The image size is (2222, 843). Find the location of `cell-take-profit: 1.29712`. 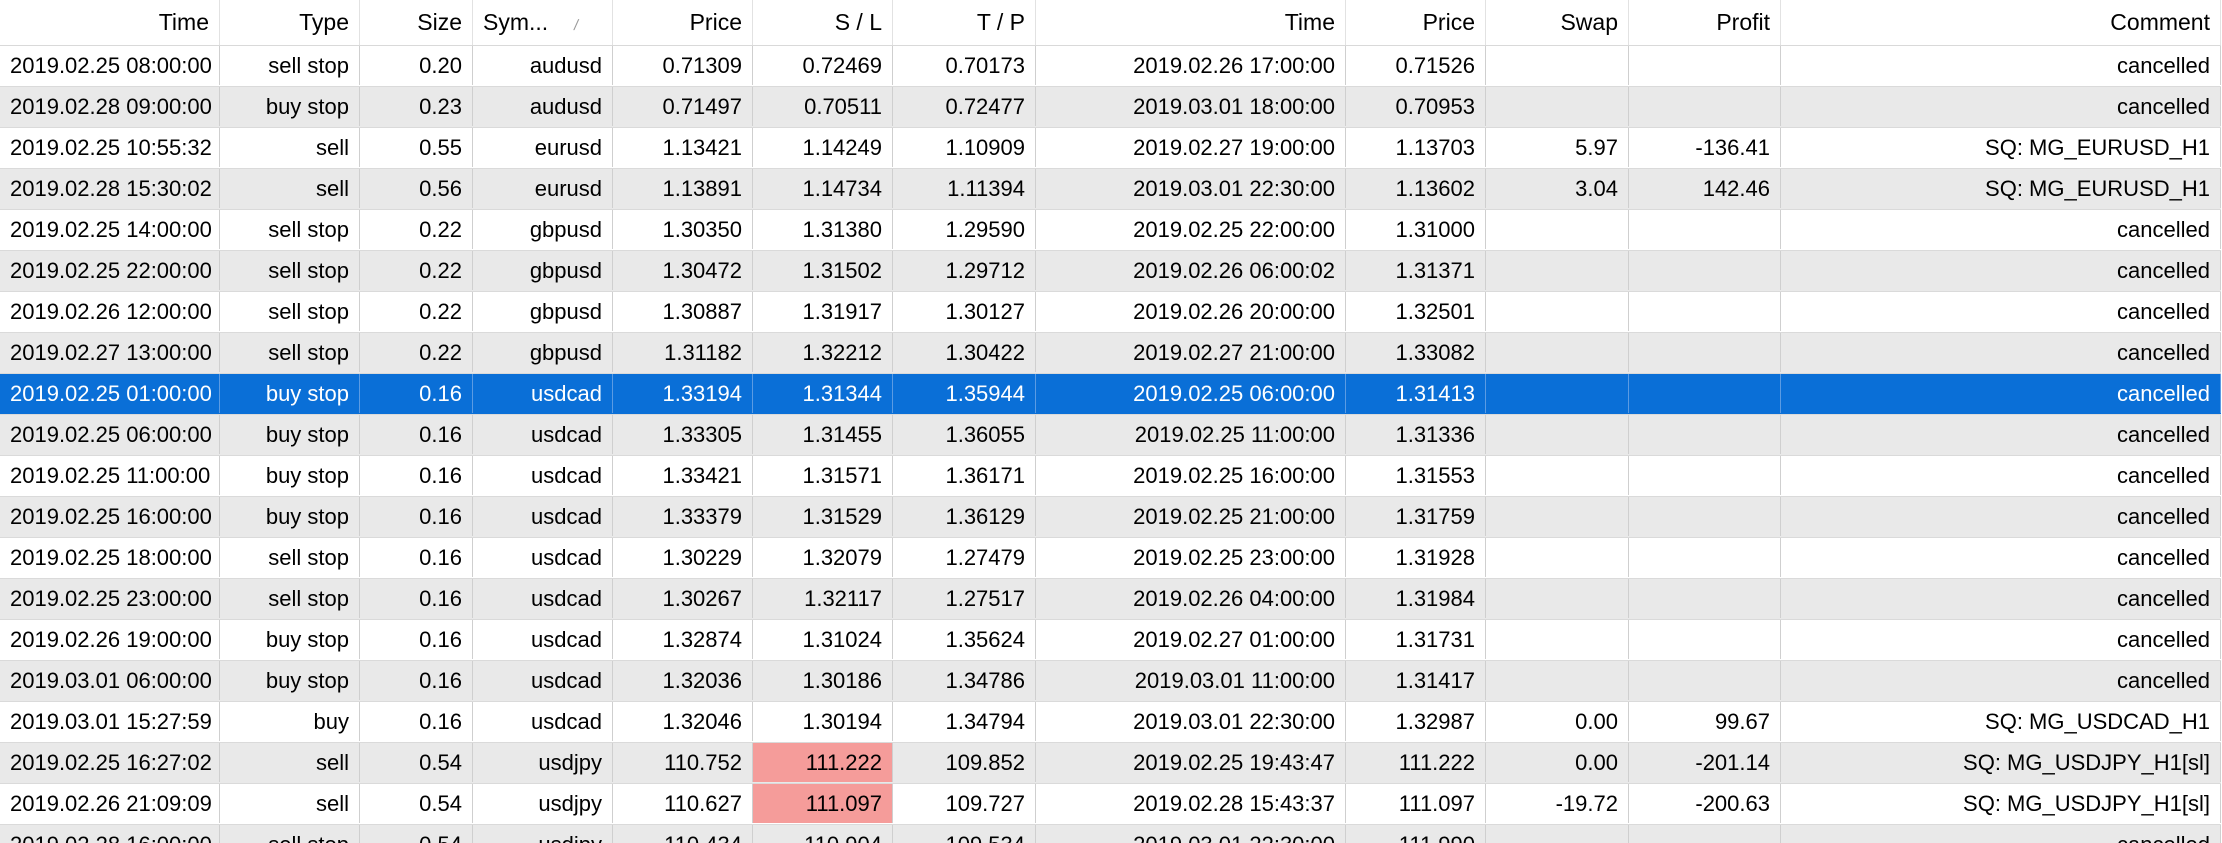

cell-take-profit: 1.29712 is located at coordinates (964, 270).